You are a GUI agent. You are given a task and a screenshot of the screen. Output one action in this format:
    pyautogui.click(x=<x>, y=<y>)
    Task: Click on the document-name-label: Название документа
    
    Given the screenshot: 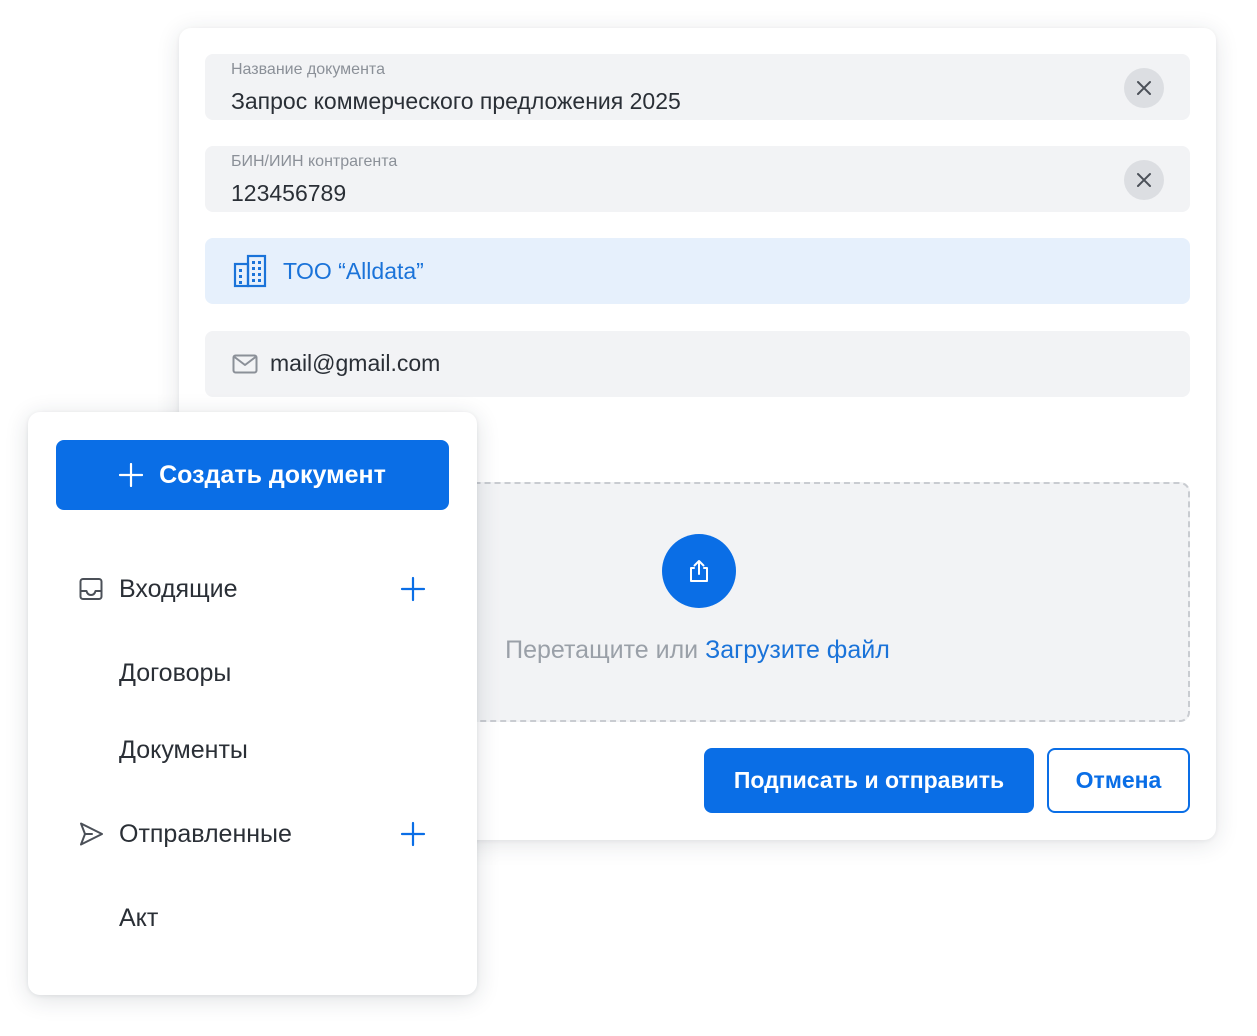 What is the action you would take?
    pyautogui.click(x=308, y=69)
    